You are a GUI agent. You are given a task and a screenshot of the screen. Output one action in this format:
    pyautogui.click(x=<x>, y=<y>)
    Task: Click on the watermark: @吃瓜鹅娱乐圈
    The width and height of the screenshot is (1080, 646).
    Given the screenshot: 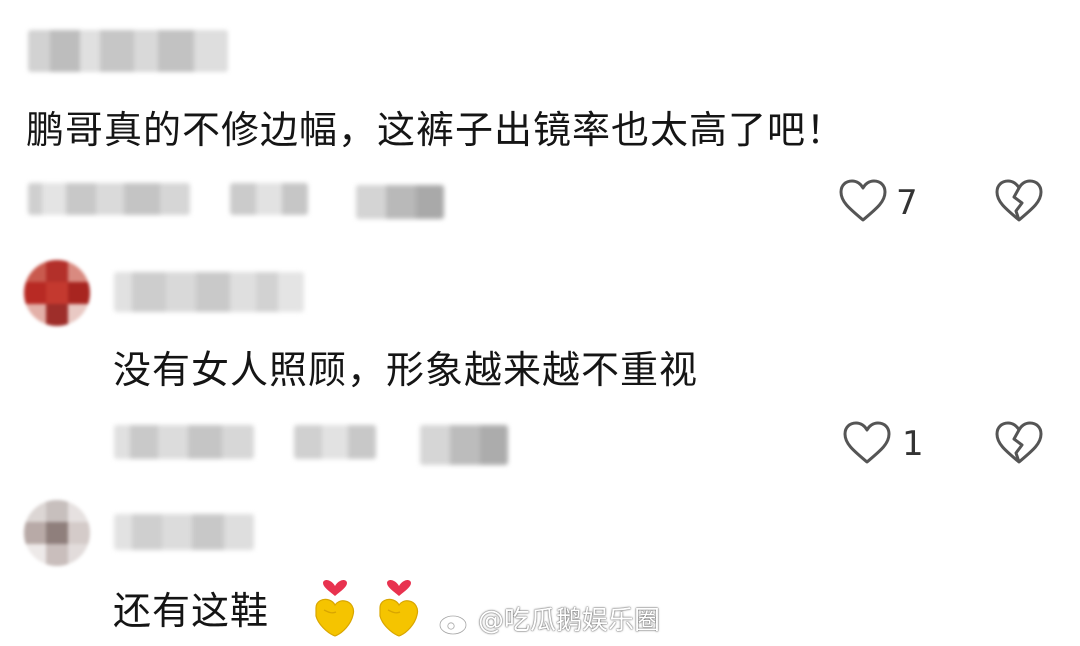 What is the action you would take?
    pyautogui.click(x=549, y=621)
    